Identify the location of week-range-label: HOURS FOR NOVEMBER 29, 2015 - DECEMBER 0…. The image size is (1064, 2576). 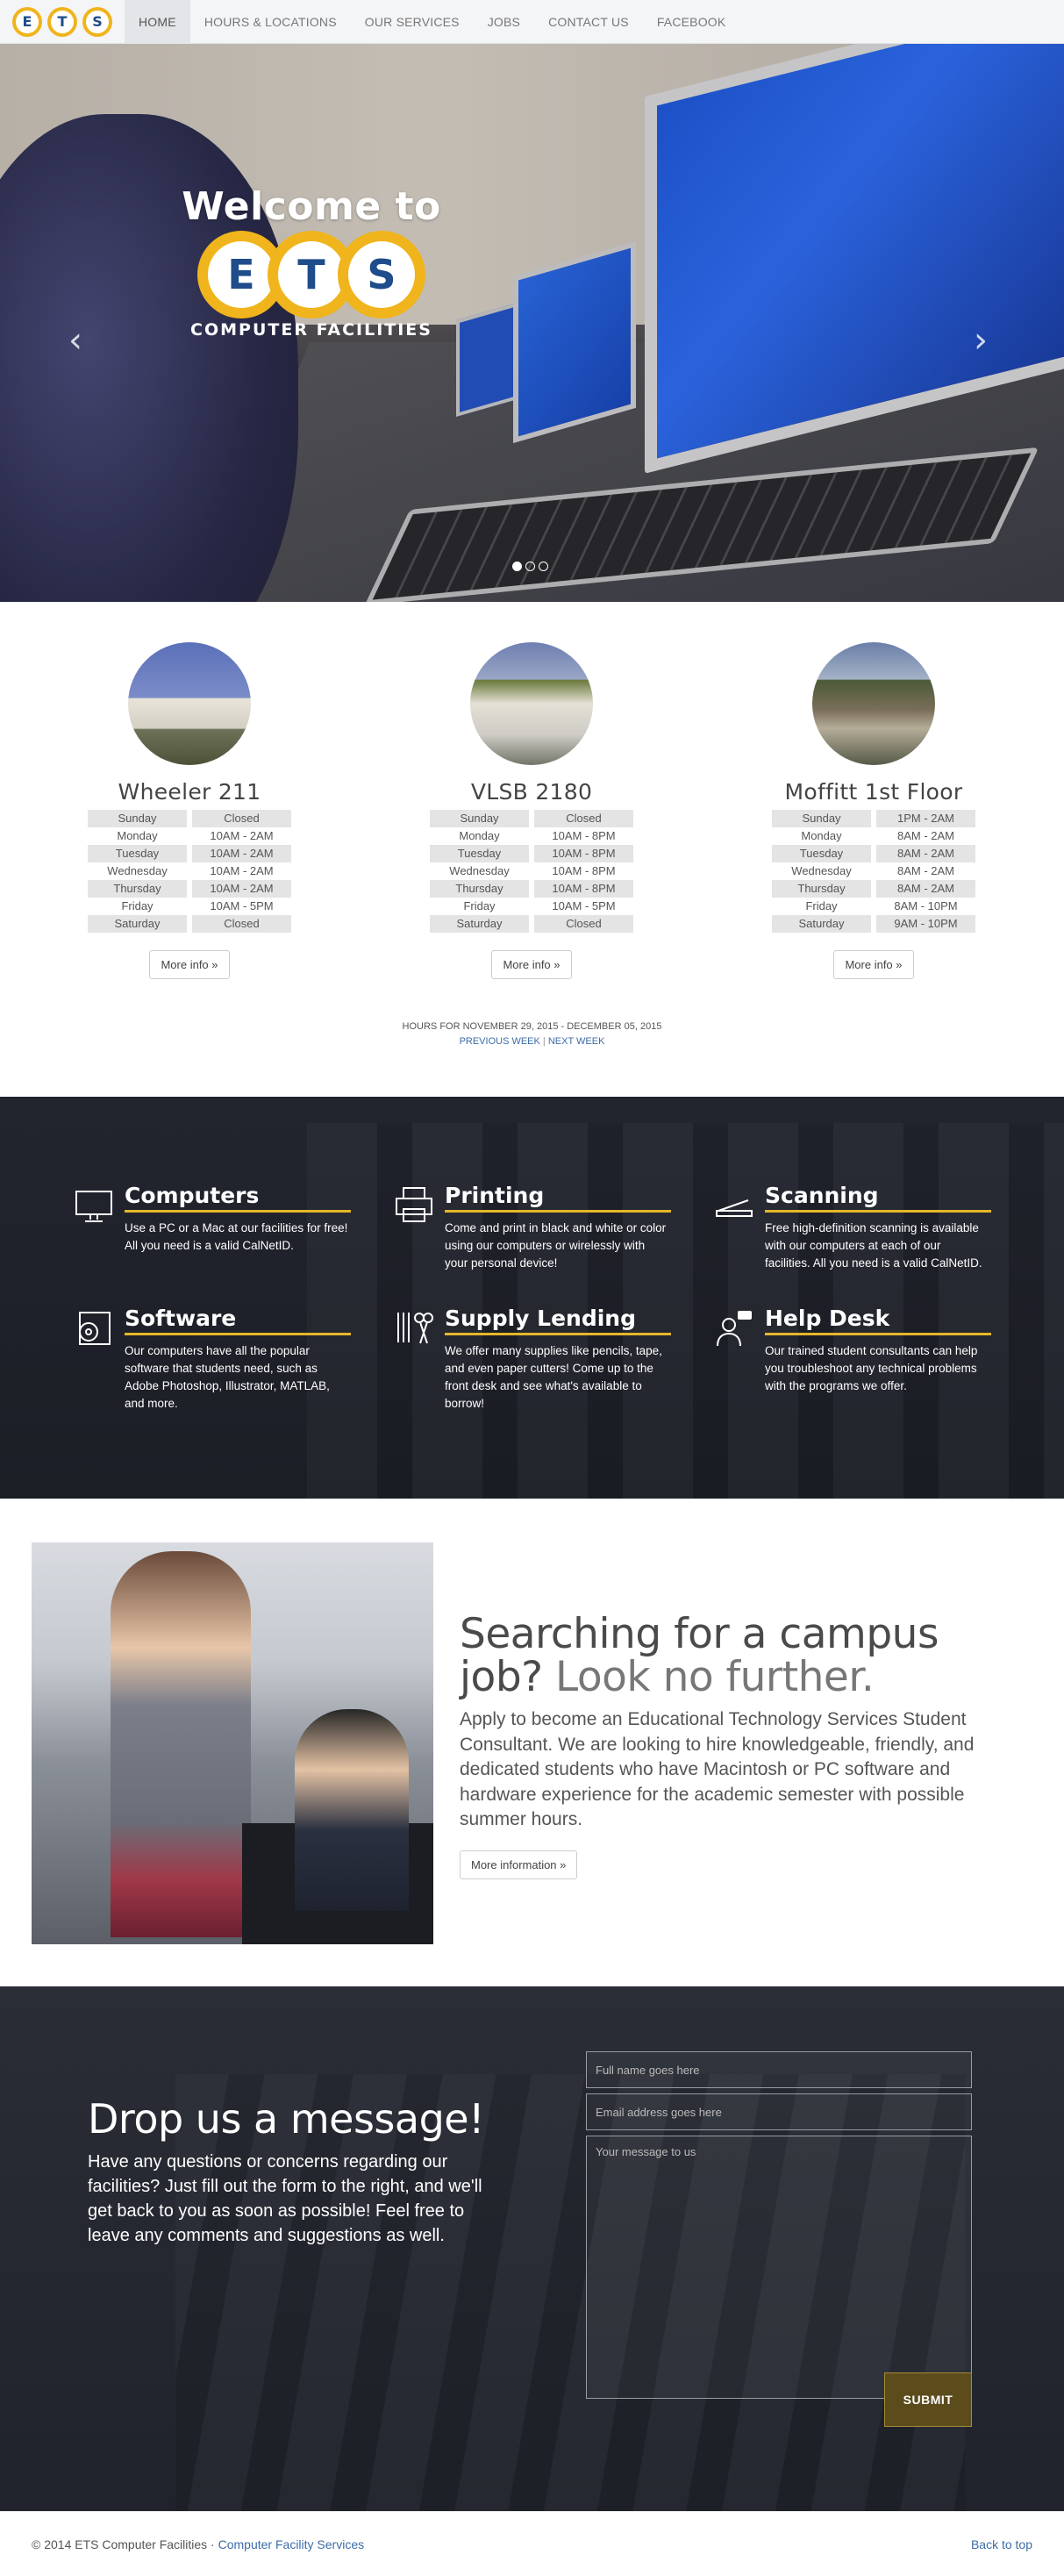
(532, 1026).